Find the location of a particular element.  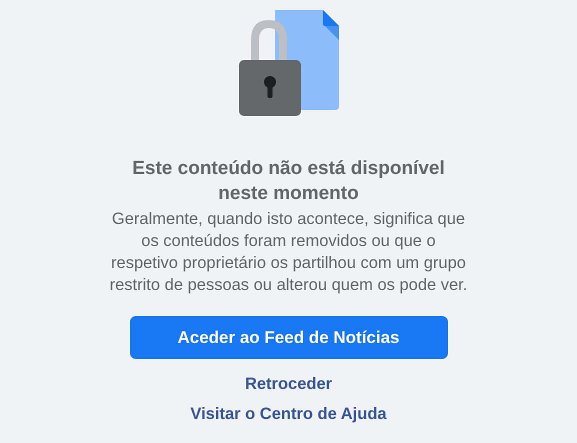

message: Geralmente, quando isto acontece, significa que os conteúdos foram removidos ou que o respetivo proprietário os partilhou com um grupo restrito de pessoas ou alterou quem os pode ver. is located at coordinates (288, 252).